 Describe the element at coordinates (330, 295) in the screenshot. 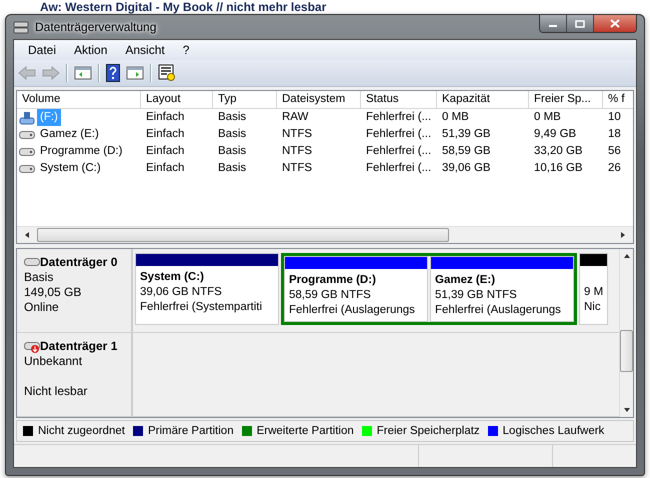

I see `partition-detail: 58,59 GB NTFS` at that location.